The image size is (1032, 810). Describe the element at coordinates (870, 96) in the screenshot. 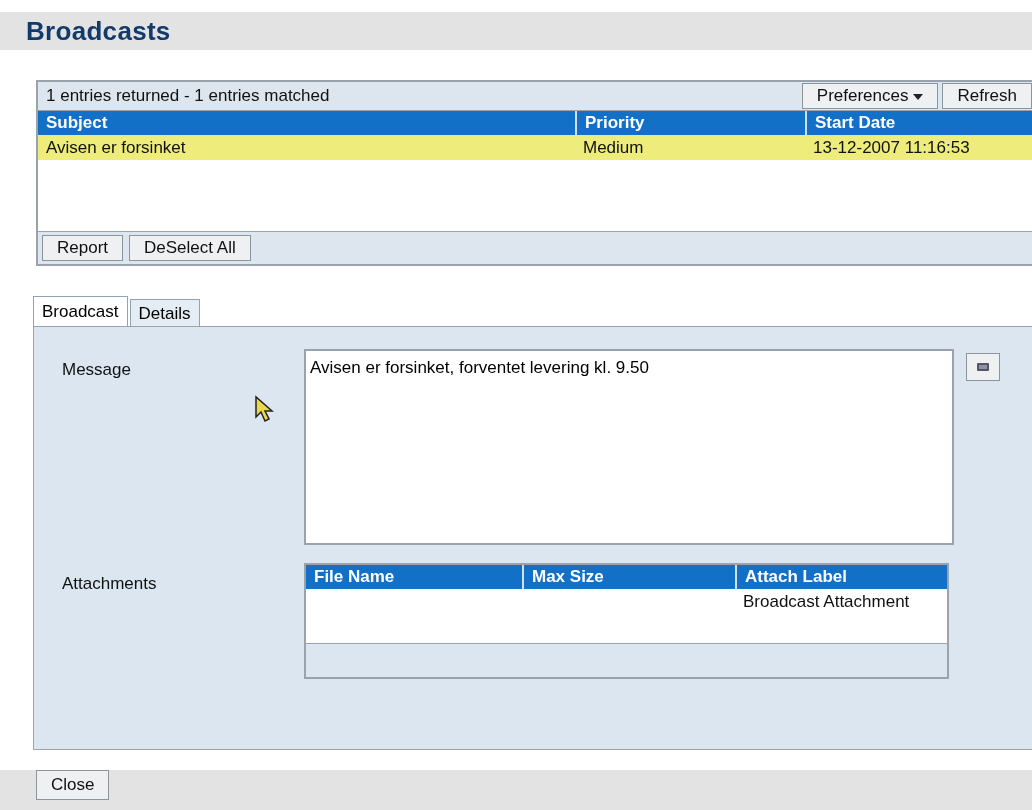

I see `preferences-dropdown: Preferences` at that location.